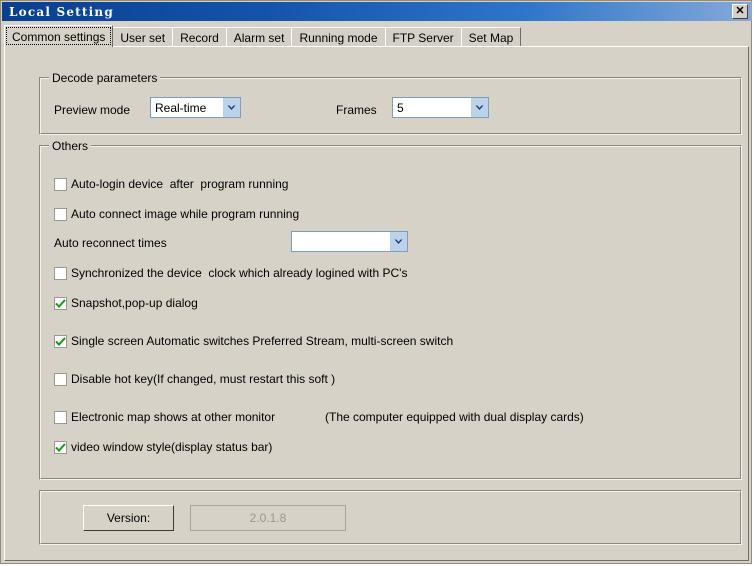 Image resolution: width=754 pixels, height=566 pixels. Describe the element at coordinates (390, 517) in the screenshot. I see `version-group: Version: 2.0.1.8` at that location.